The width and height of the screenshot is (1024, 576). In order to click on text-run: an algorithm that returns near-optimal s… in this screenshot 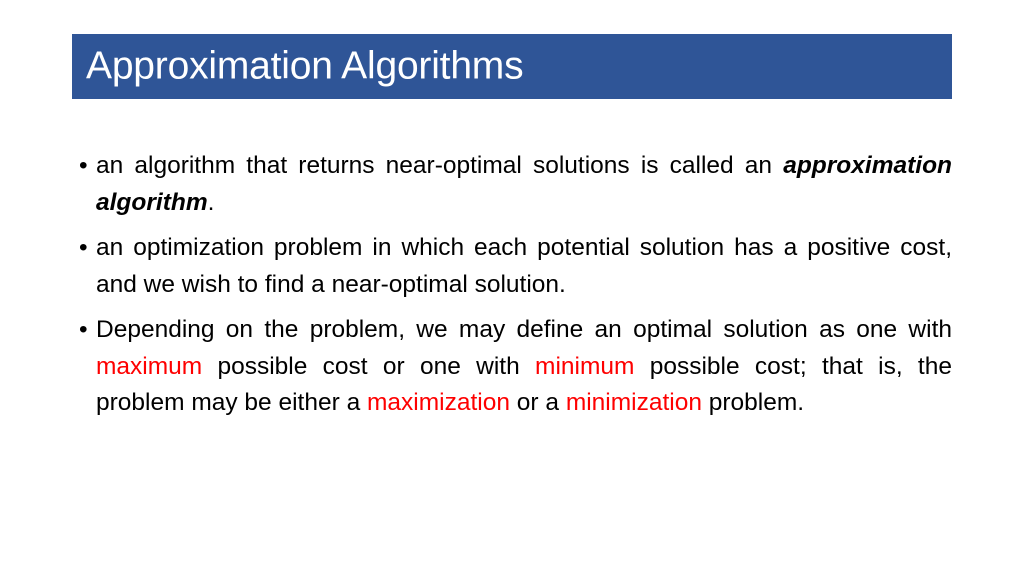, I will do `click(440, 165)`.